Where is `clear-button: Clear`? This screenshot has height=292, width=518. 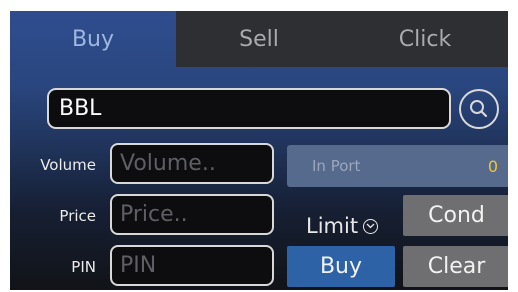 clear-button: Clear is located at coordinates (455, 266).